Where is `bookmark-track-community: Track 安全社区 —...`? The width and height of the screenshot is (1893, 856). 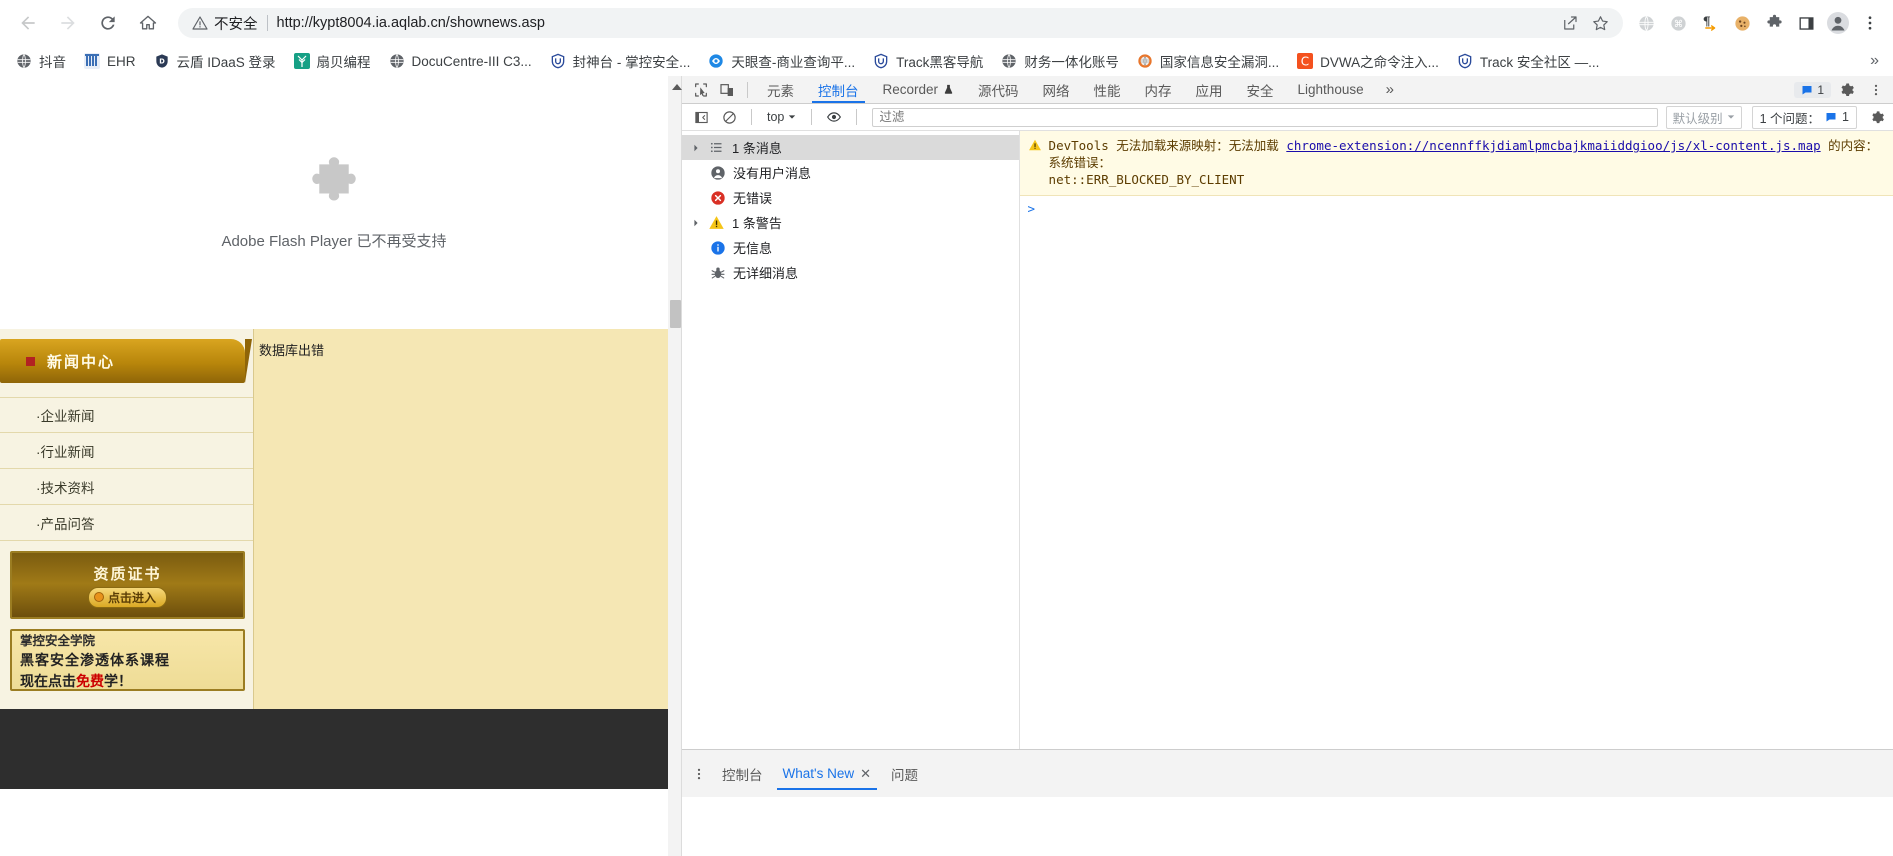 bookmark-track-community: Track 安全社区 —... is located at coordinates (1528, 61).